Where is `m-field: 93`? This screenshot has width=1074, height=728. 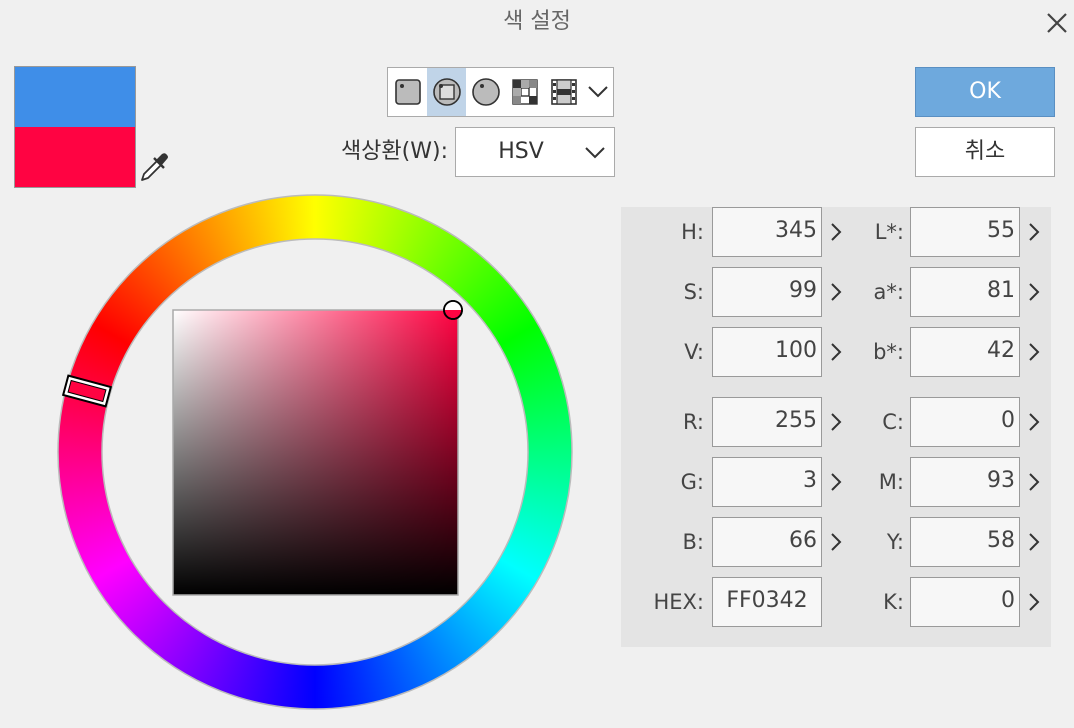
m-field: 93 is located at coordinates (965, 482).